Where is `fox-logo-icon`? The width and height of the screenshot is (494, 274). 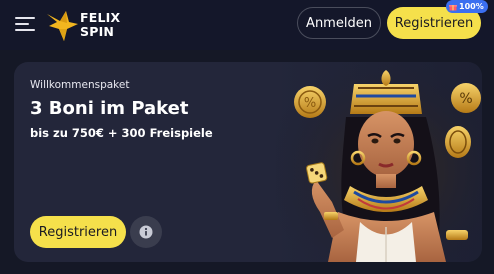 fox-logo-icon is located at coordinates (62, 26).